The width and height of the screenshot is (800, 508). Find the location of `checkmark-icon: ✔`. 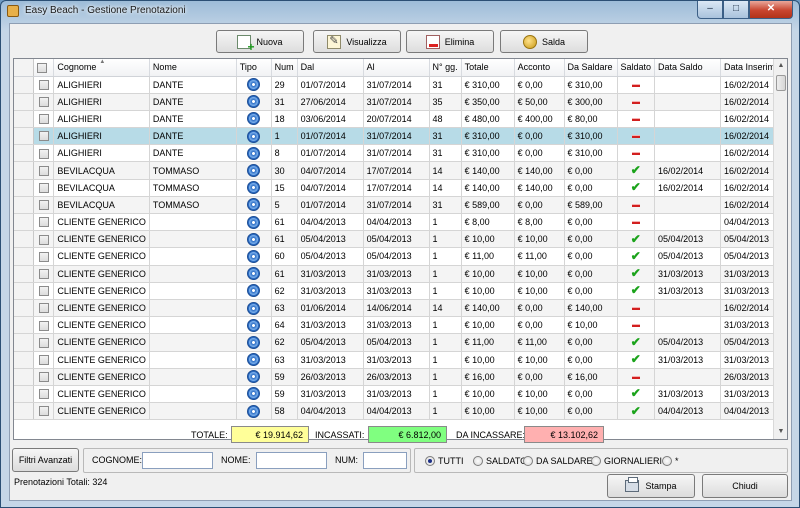

checkmark-icon: ✔ is located at coordinates (635, 290).